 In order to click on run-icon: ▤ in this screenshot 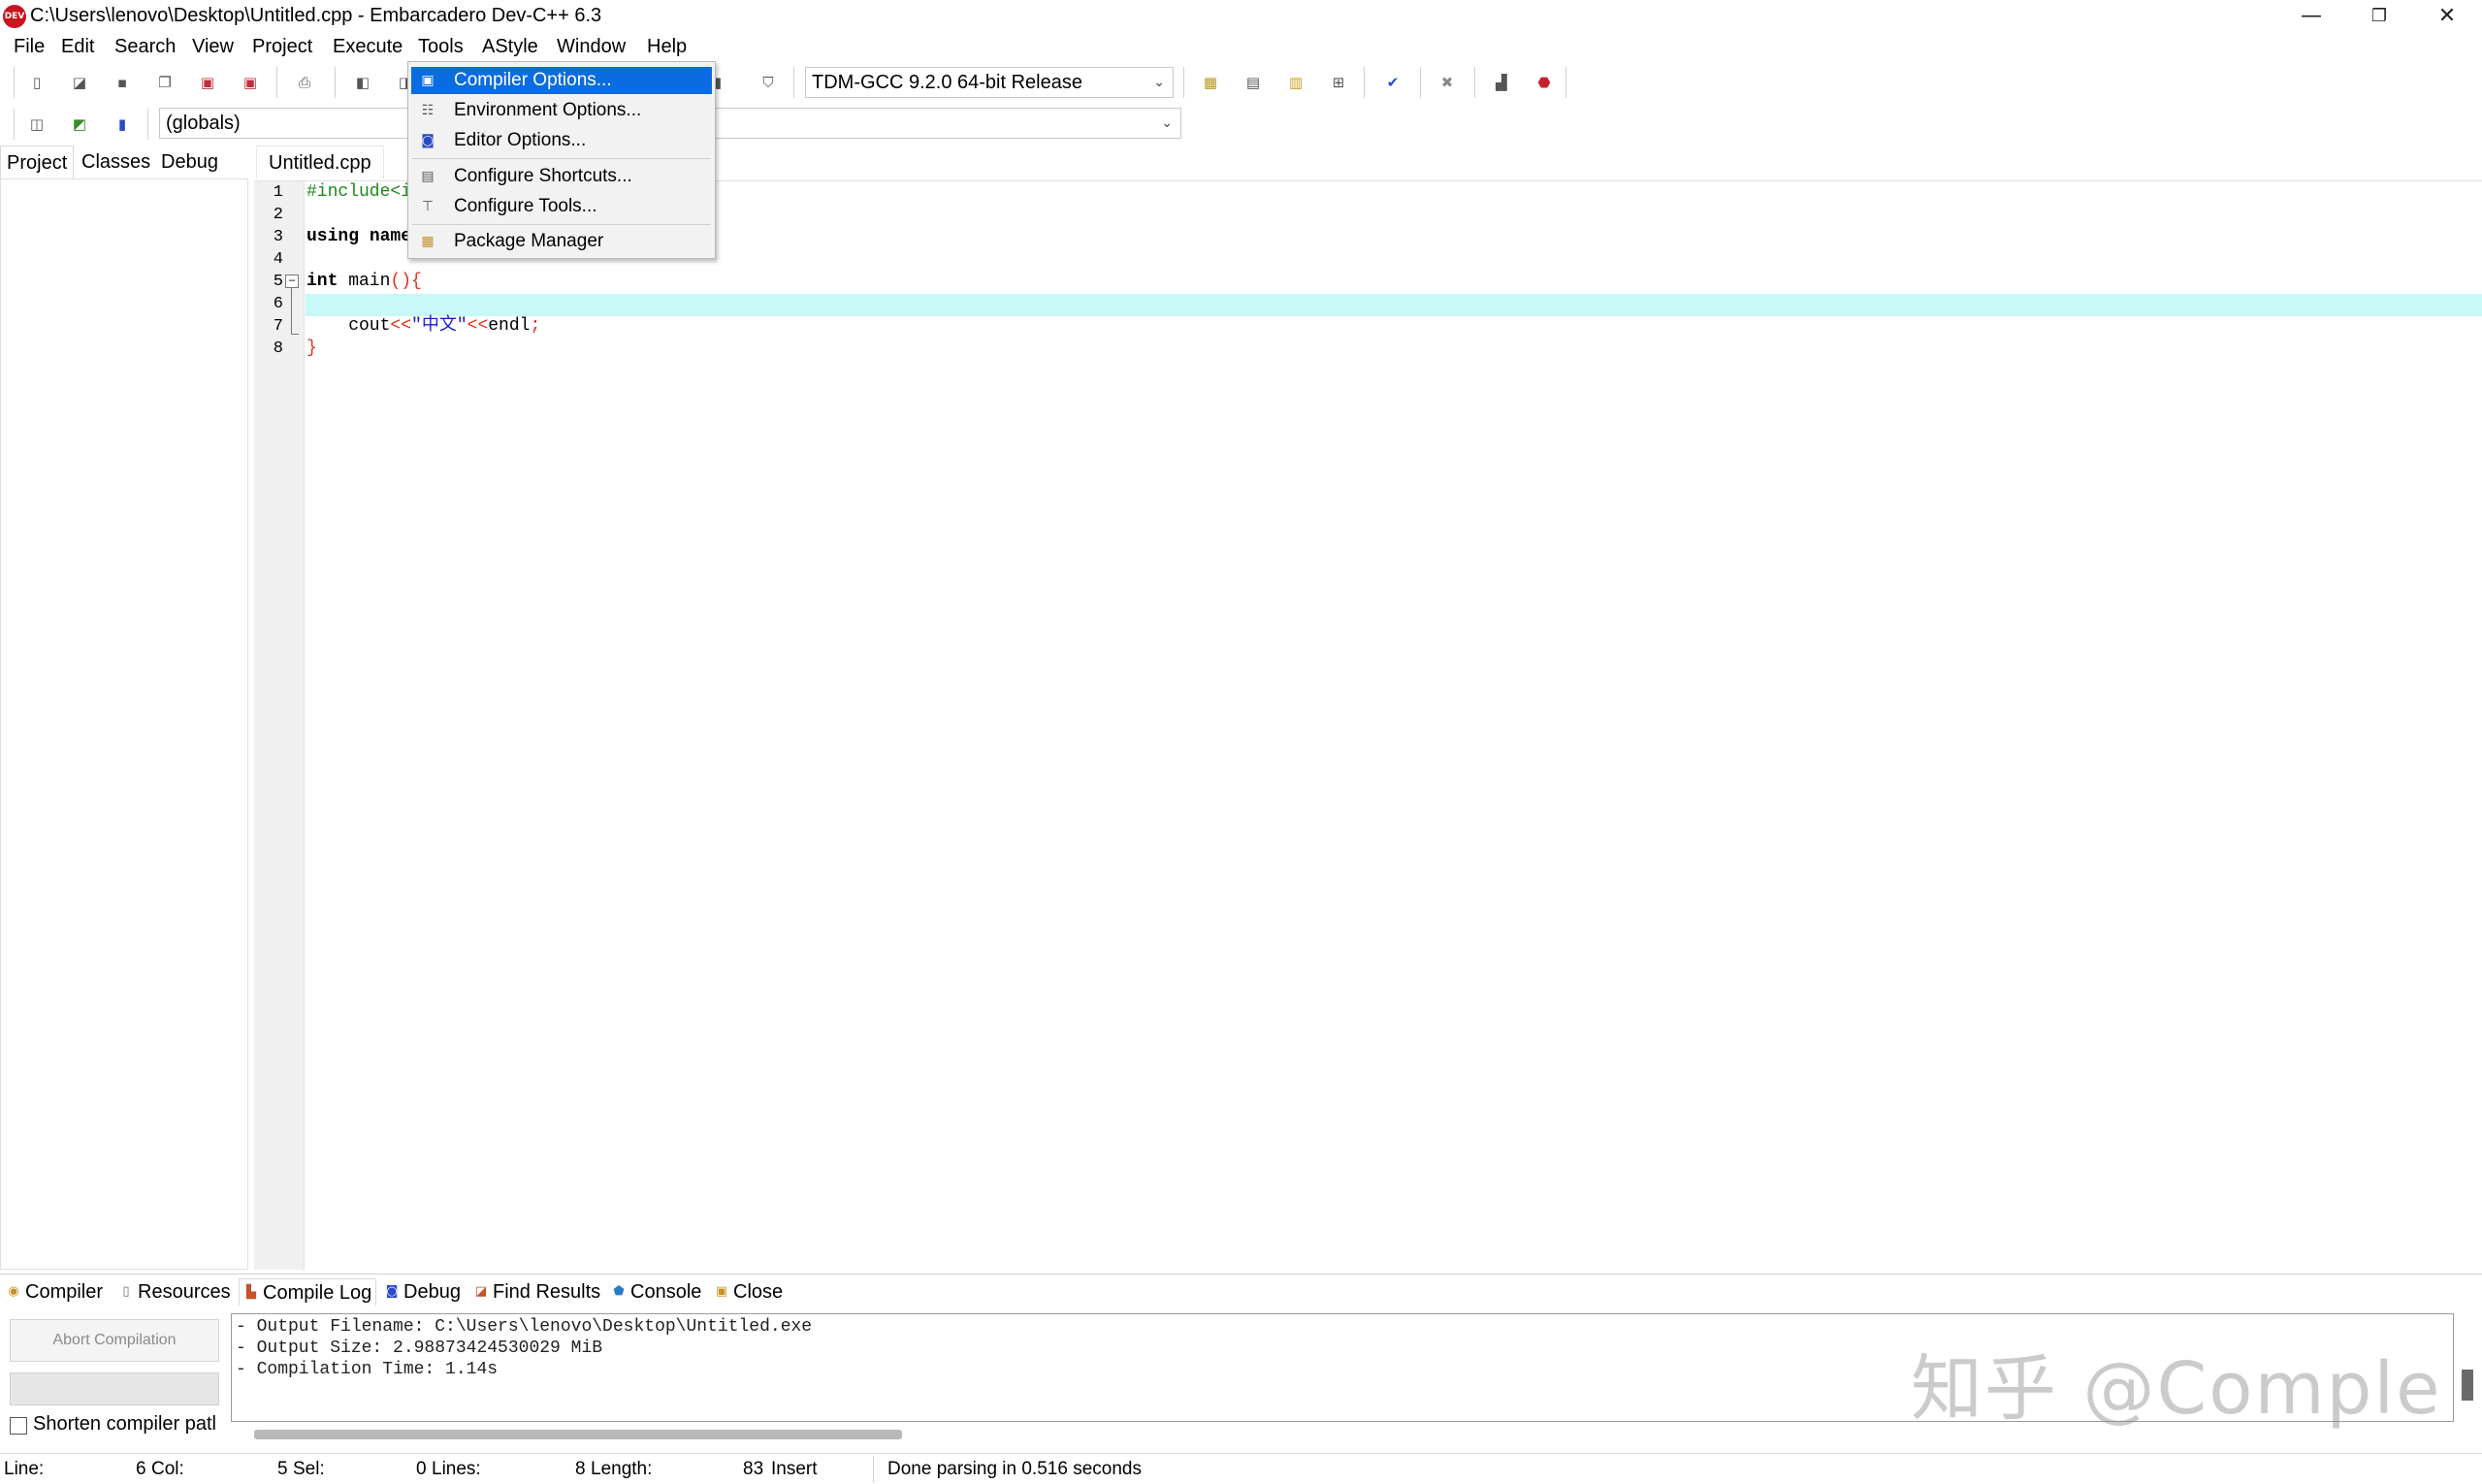, I will do `click(1253, 82)`.